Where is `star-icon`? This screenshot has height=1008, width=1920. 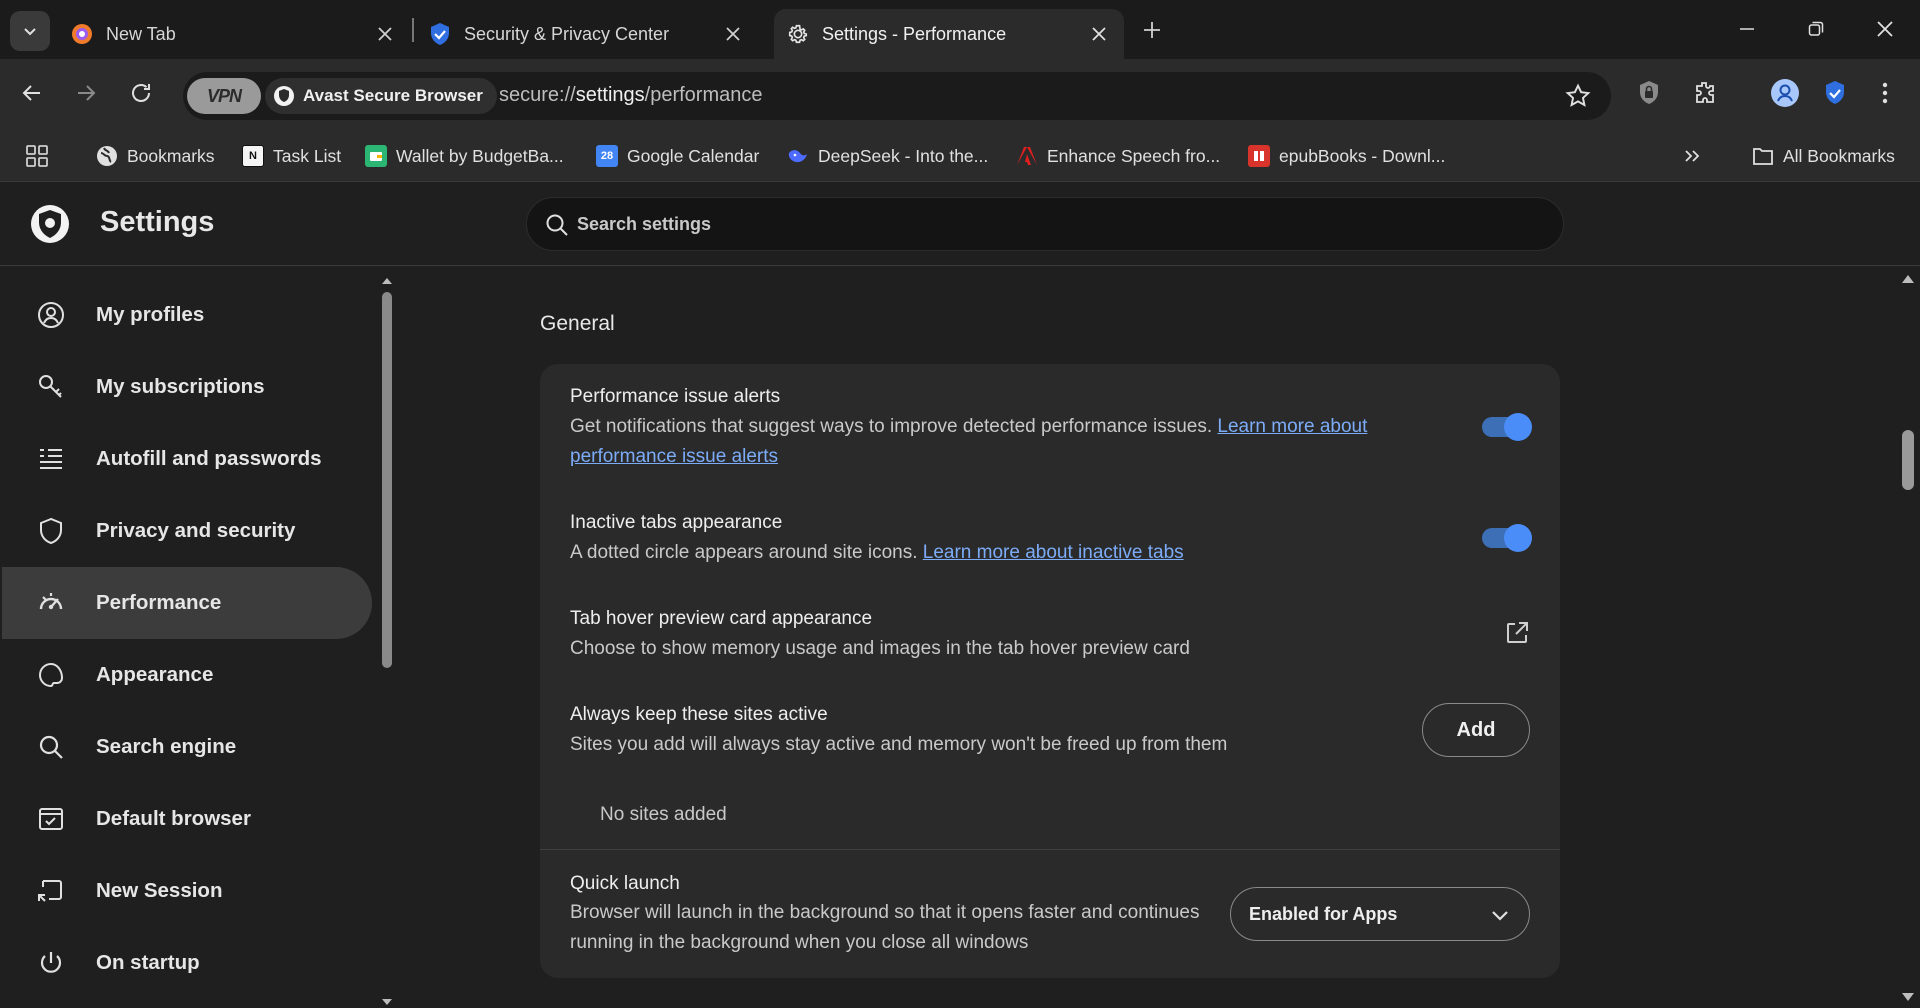 star-icon is located at coordinates (1578, 96).